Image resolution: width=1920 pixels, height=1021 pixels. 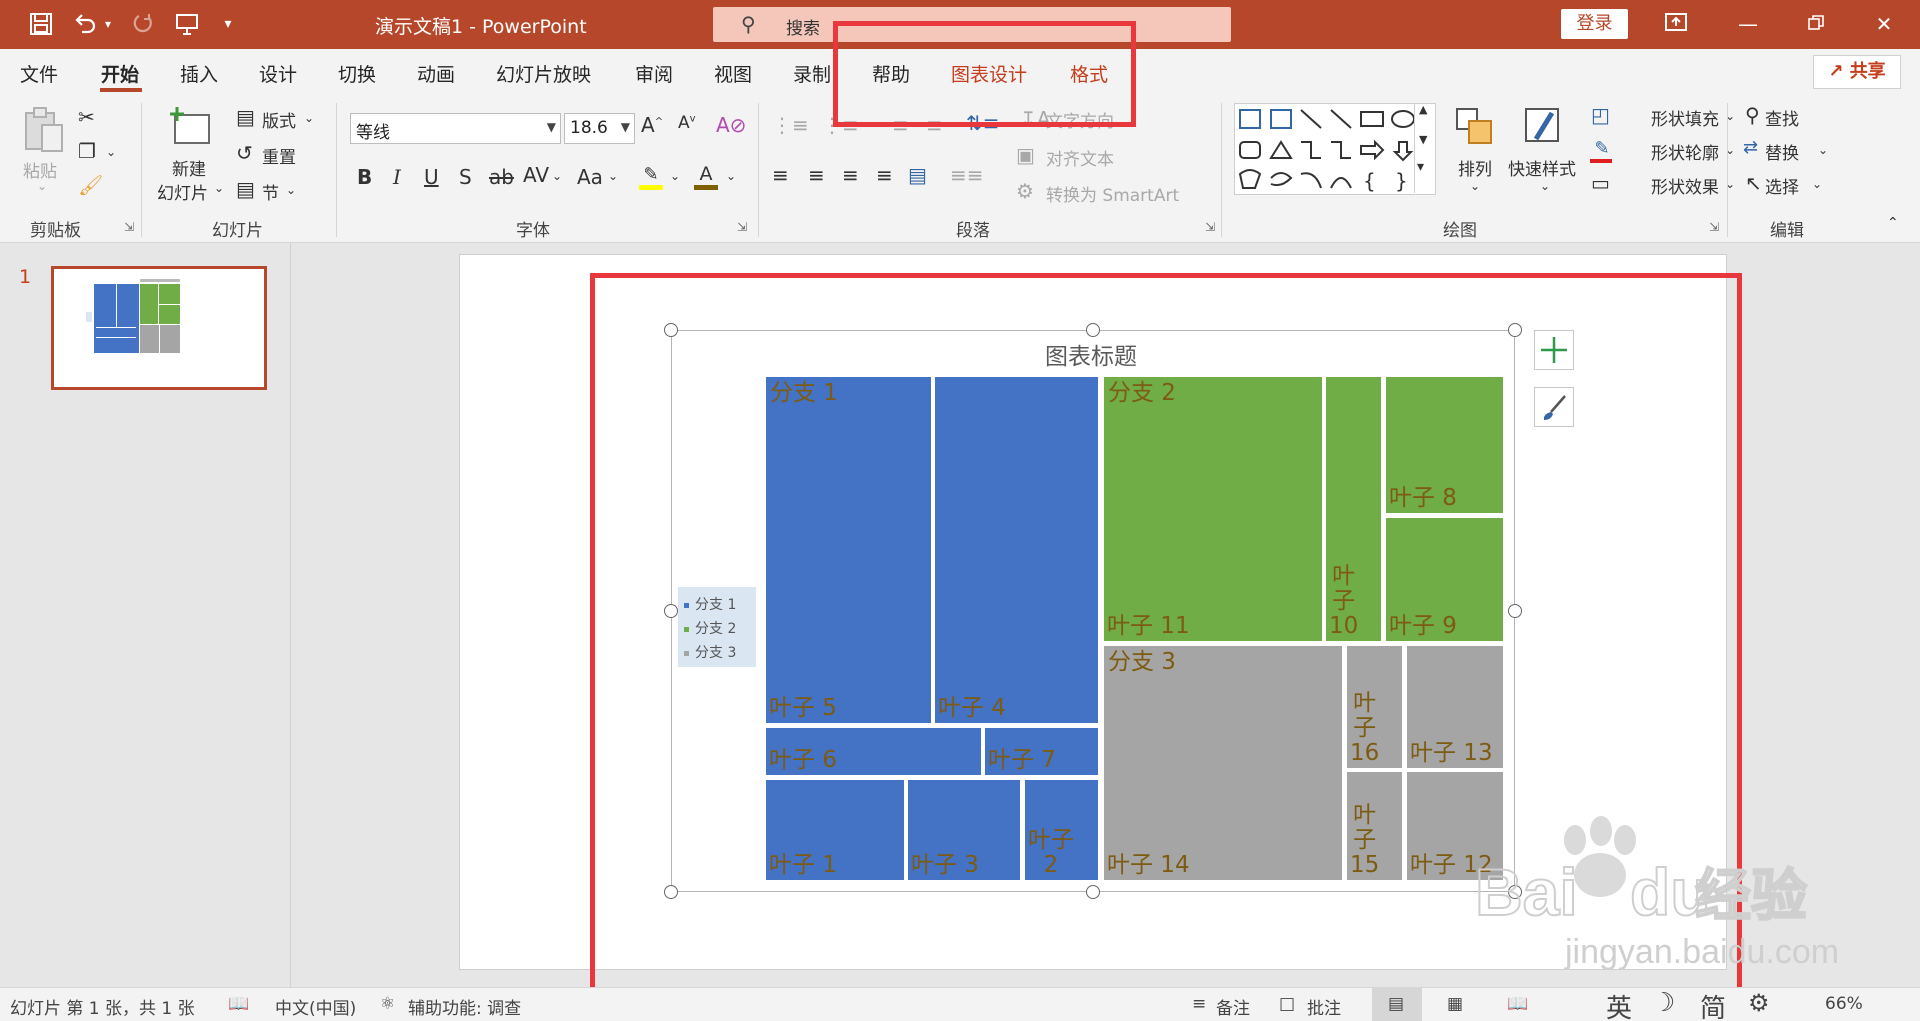 What do you see at coordinates (651, 175) in the screenshot?
I see `highlight-color-icon: ✎` at bounding box center [651, 175].